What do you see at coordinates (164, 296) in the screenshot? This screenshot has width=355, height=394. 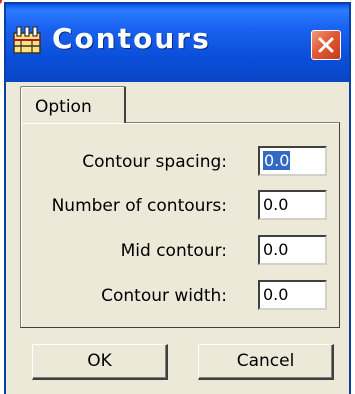 I see `contour-width-label: Contour width:` at bounding box center [164, 296].